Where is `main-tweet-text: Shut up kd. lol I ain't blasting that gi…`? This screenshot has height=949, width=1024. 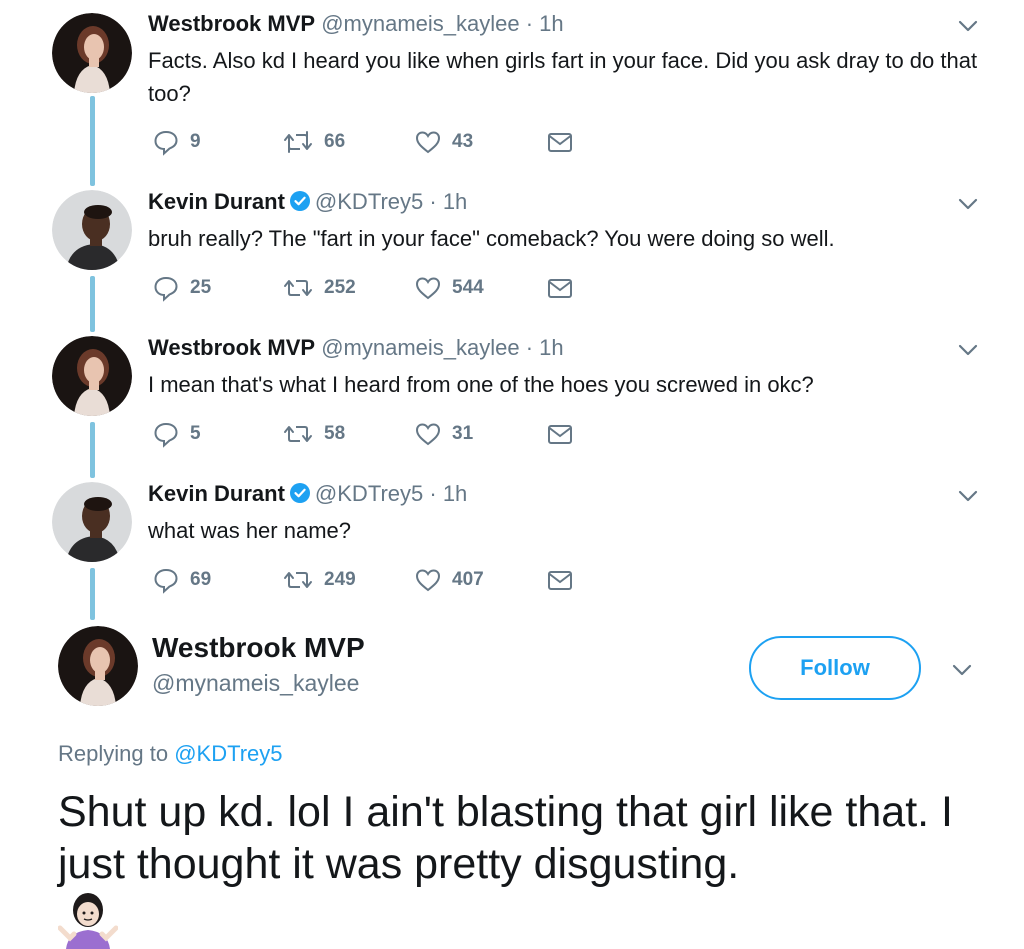
main-tweet-text: Shut up kd. lol I ain't blasting that gi… is located at coordinates (505, 838).